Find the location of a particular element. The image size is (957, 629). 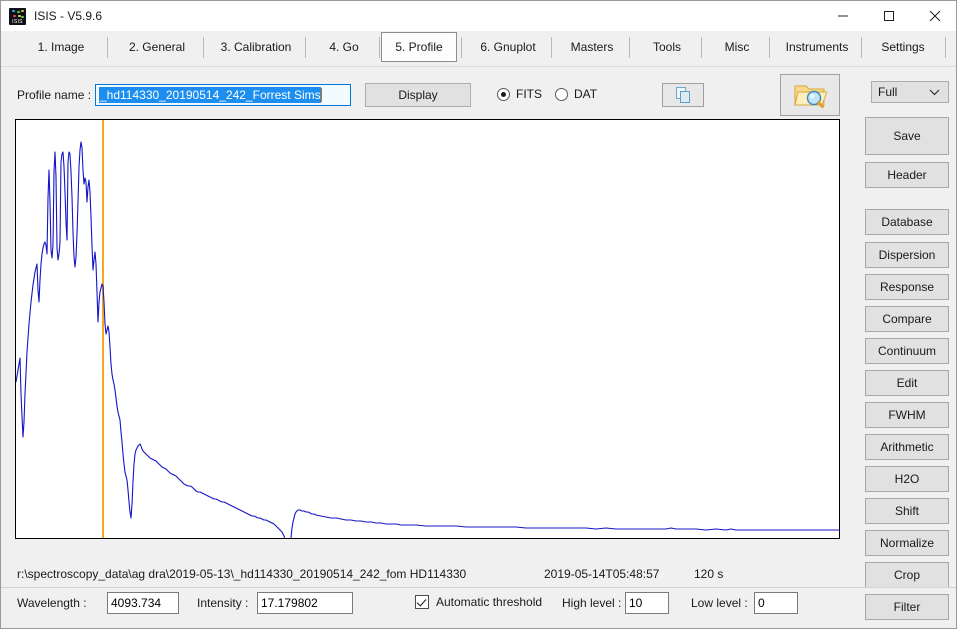

high-level-label: High level : is located at coordinates (592, 603).